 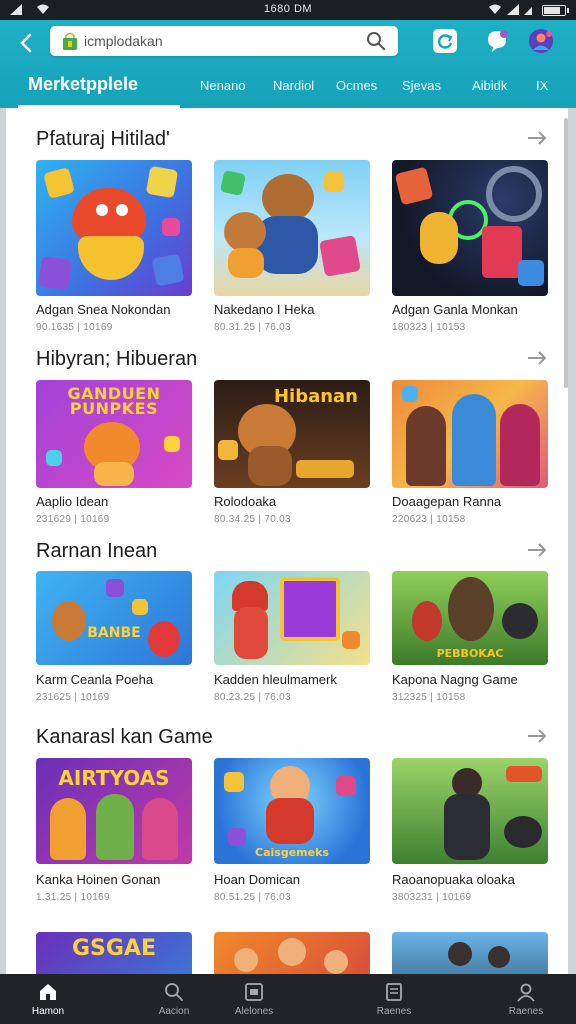 What do you see at coordinates (252, 697) in the screenshot?
I see `app-meta: 80.23.25 | 76.03` at bounding box center [252, 697].